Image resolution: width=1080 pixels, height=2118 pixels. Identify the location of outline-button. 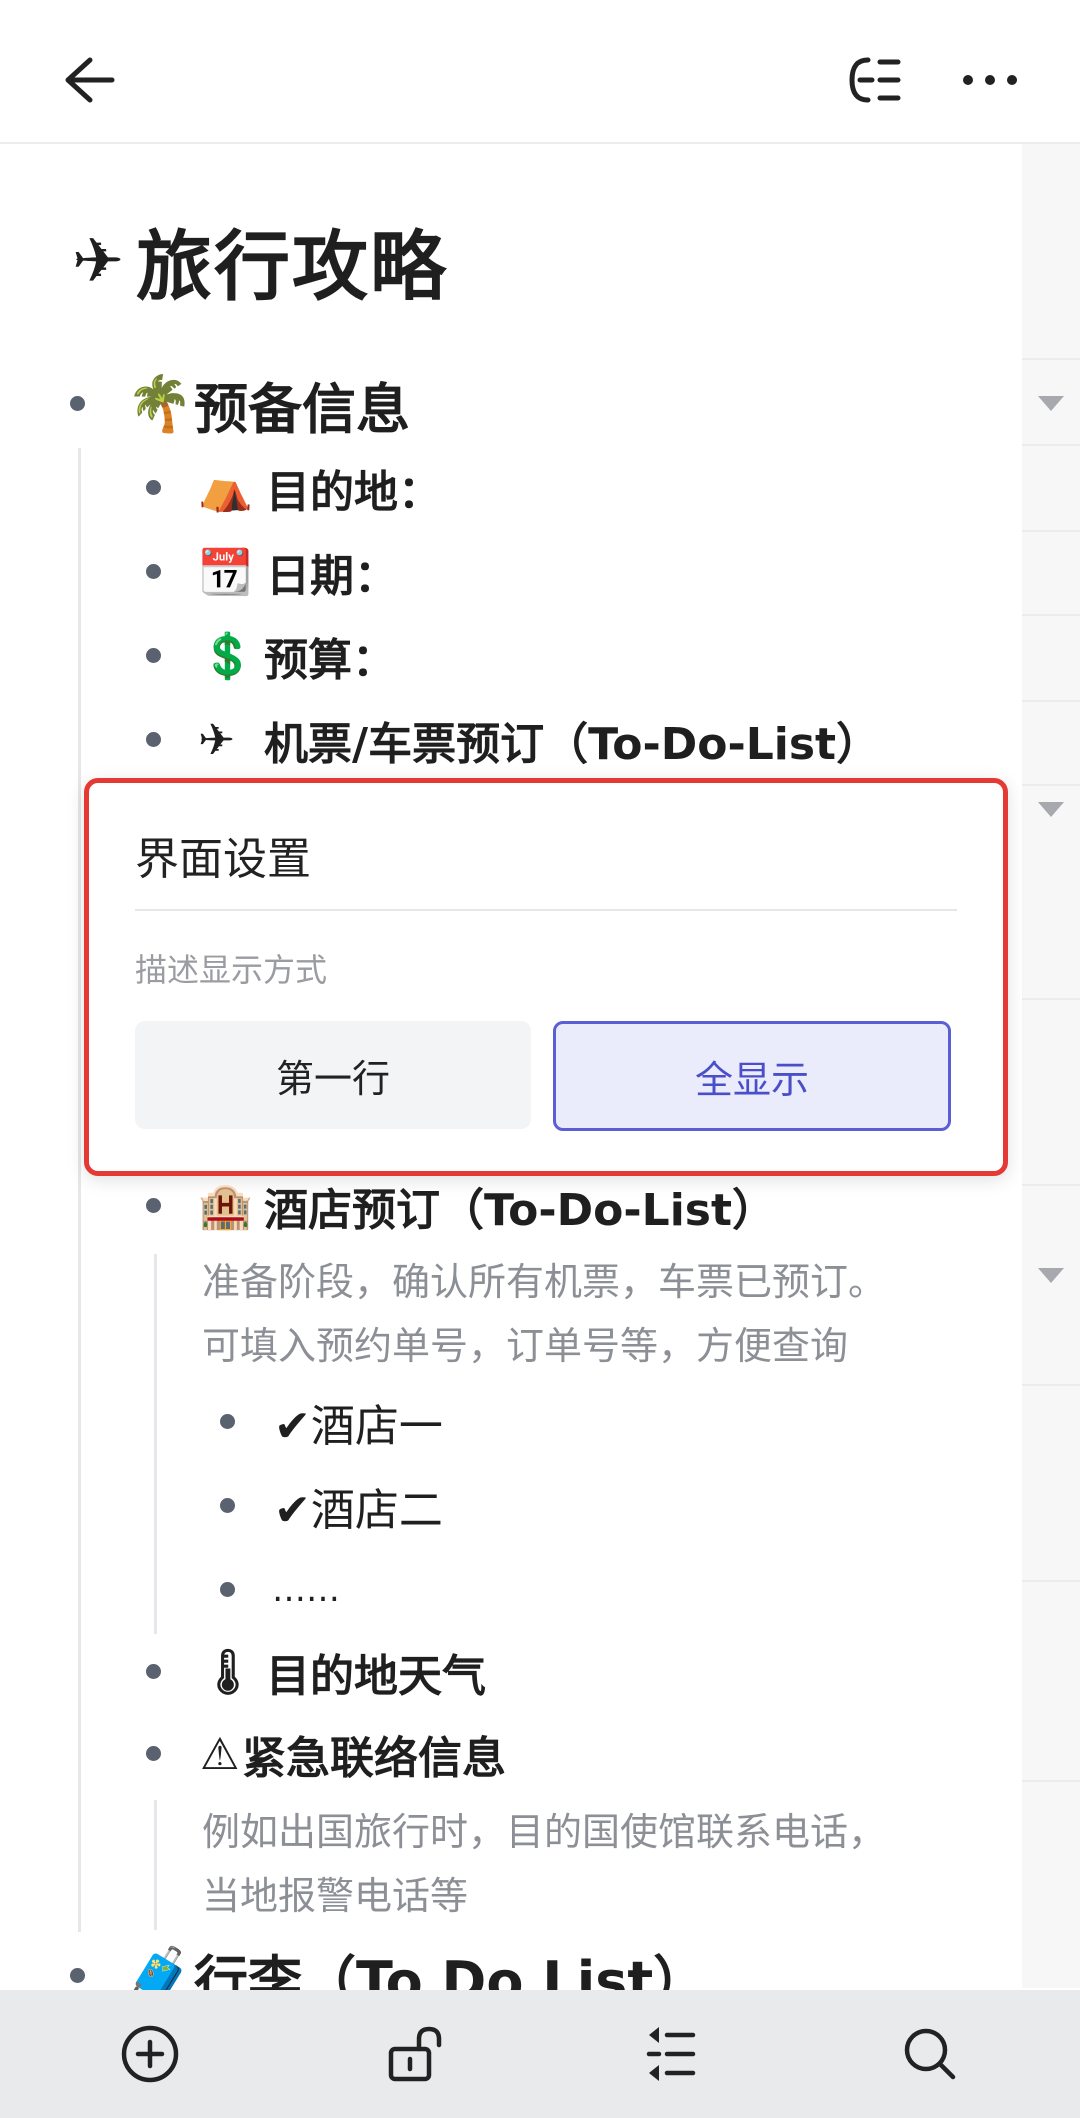
(876, 80).